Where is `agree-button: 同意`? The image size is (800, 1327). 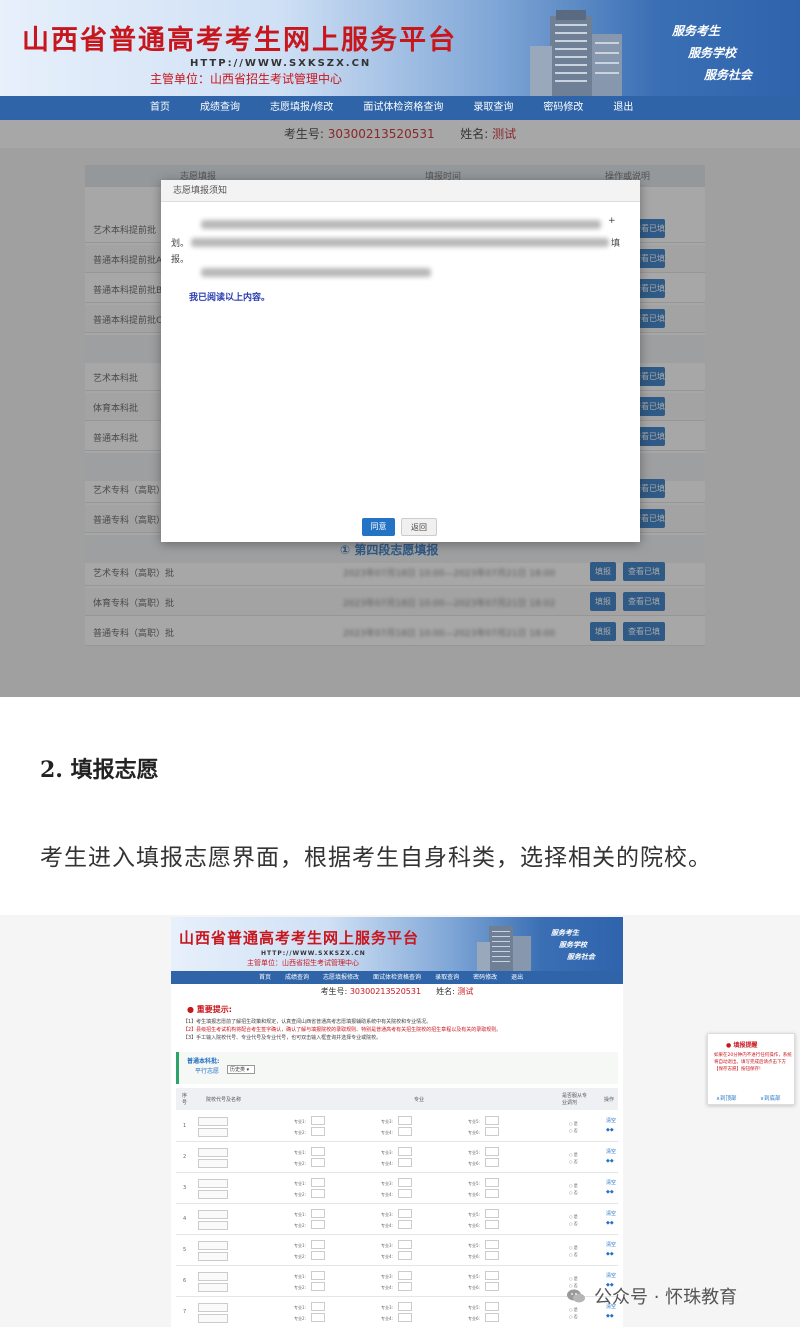
agree-button: 同意 is located at coordinates (378, 527).